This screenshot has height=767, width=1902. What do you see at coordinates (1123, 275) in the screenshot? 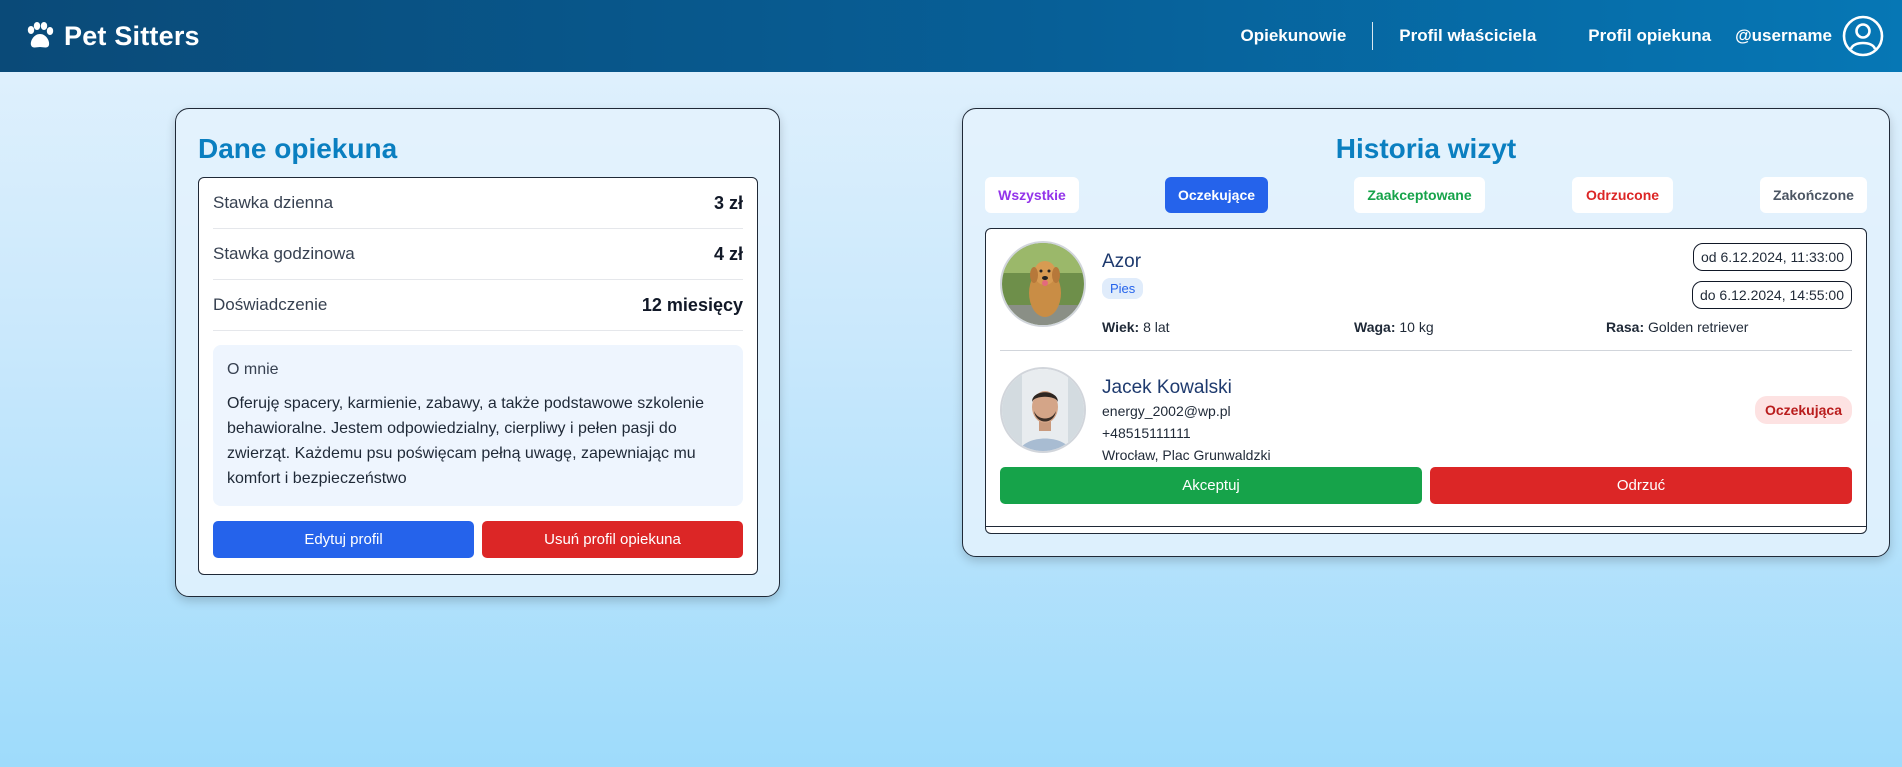
I see `pet-info: Azor Pies` at bounding box center [1123, 275].